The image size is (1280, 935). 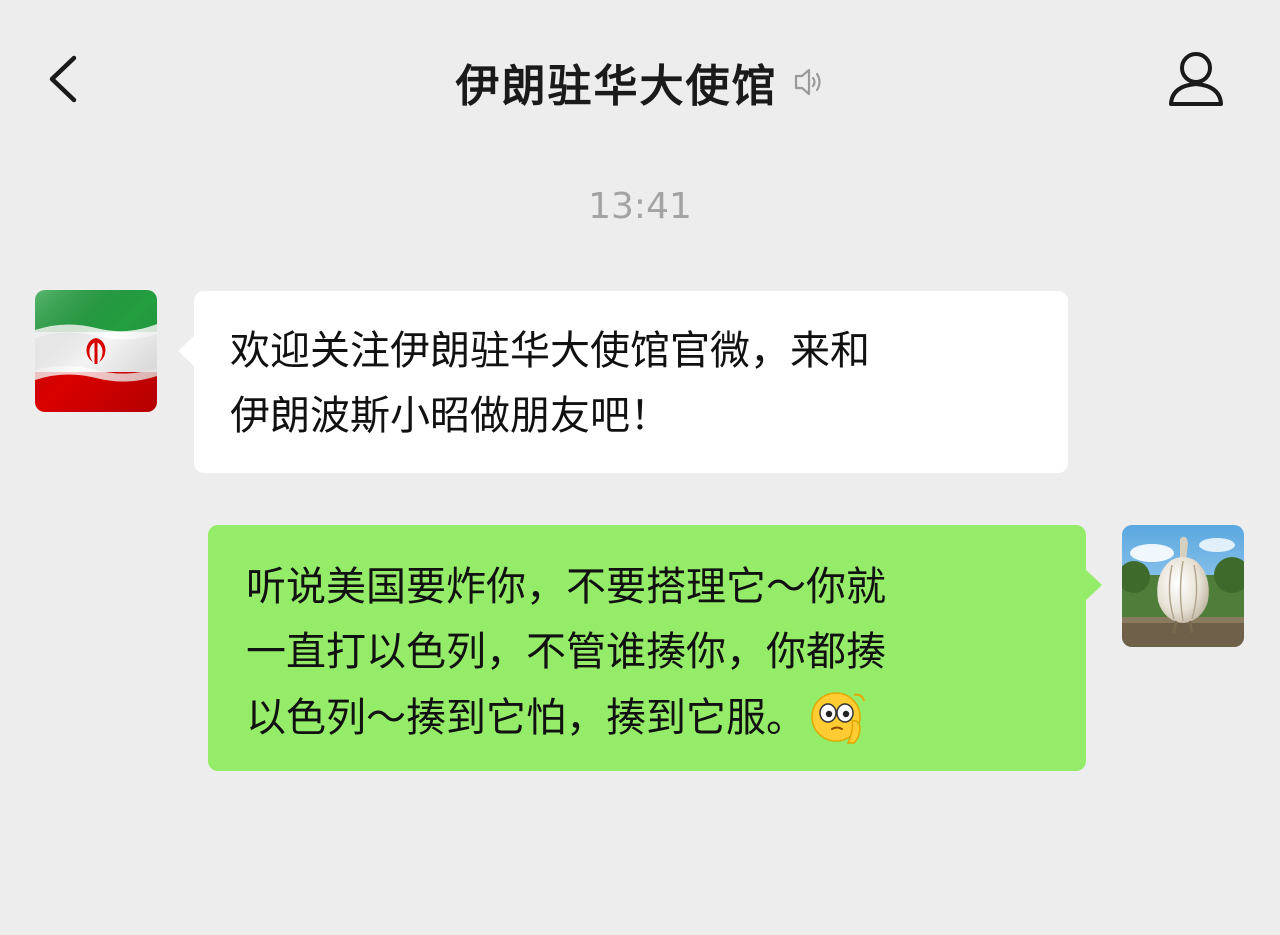 What do you see at coordinates (616, 86) in the screenshot?
I see `chat-title: 伊朗驻华大使馆` at bounding box center [616, 86].